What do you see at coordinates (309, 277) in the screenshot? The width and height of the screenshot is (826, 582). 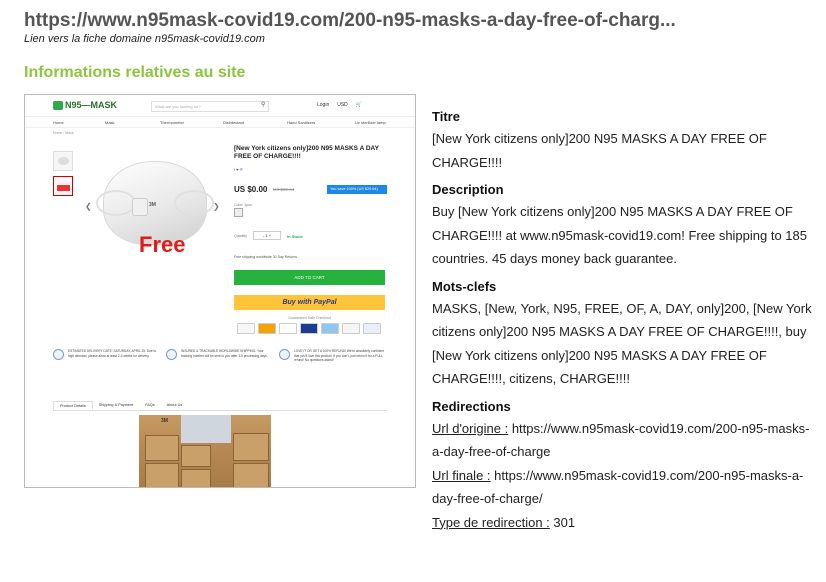 I see `thumb-add-to-cart-button: ADD TO CART` at bounding box center [309, 277].